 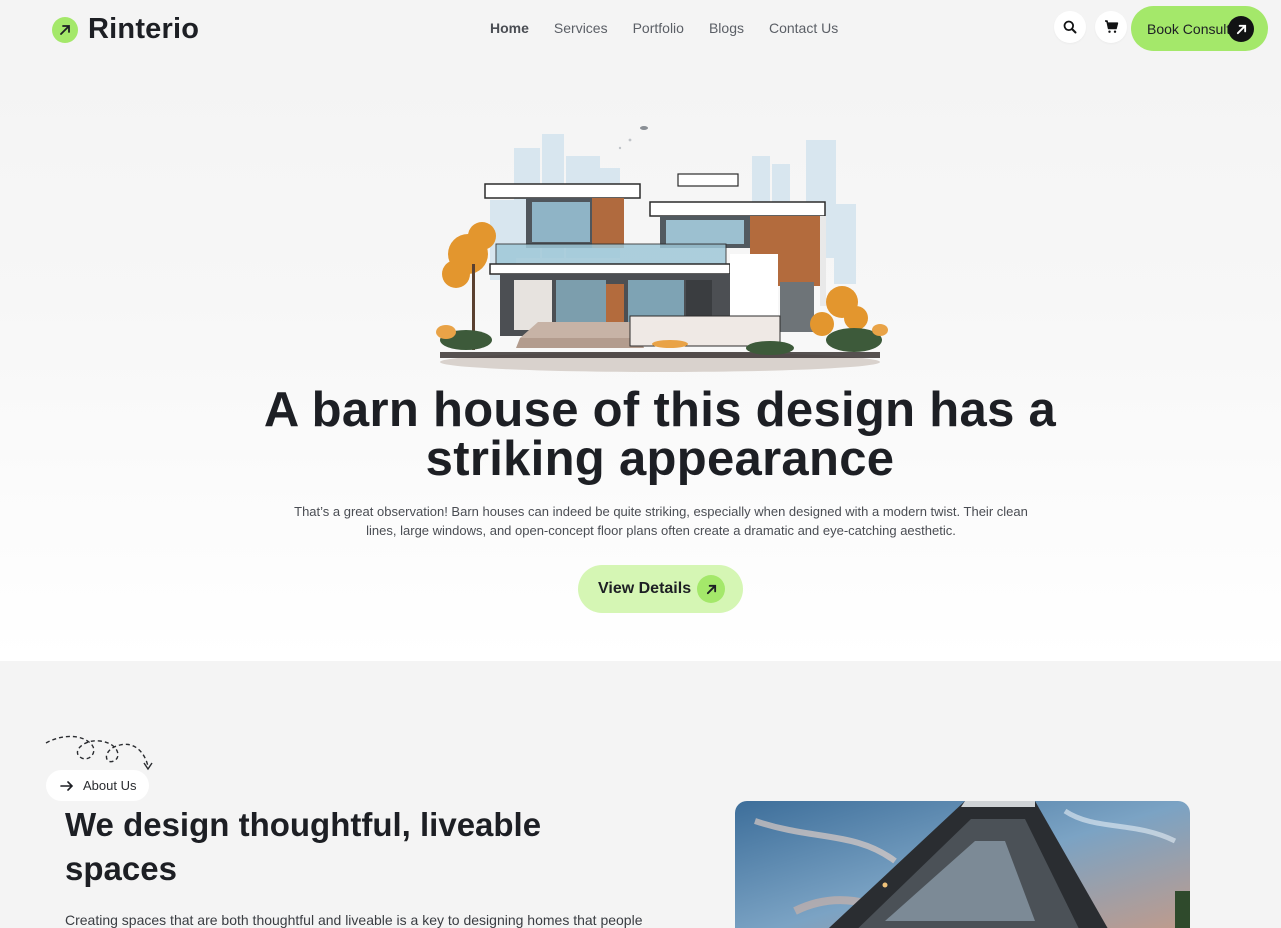 I want to click on about-title: We design thoughtful, liveable spaces, so click(x=303, y=846).